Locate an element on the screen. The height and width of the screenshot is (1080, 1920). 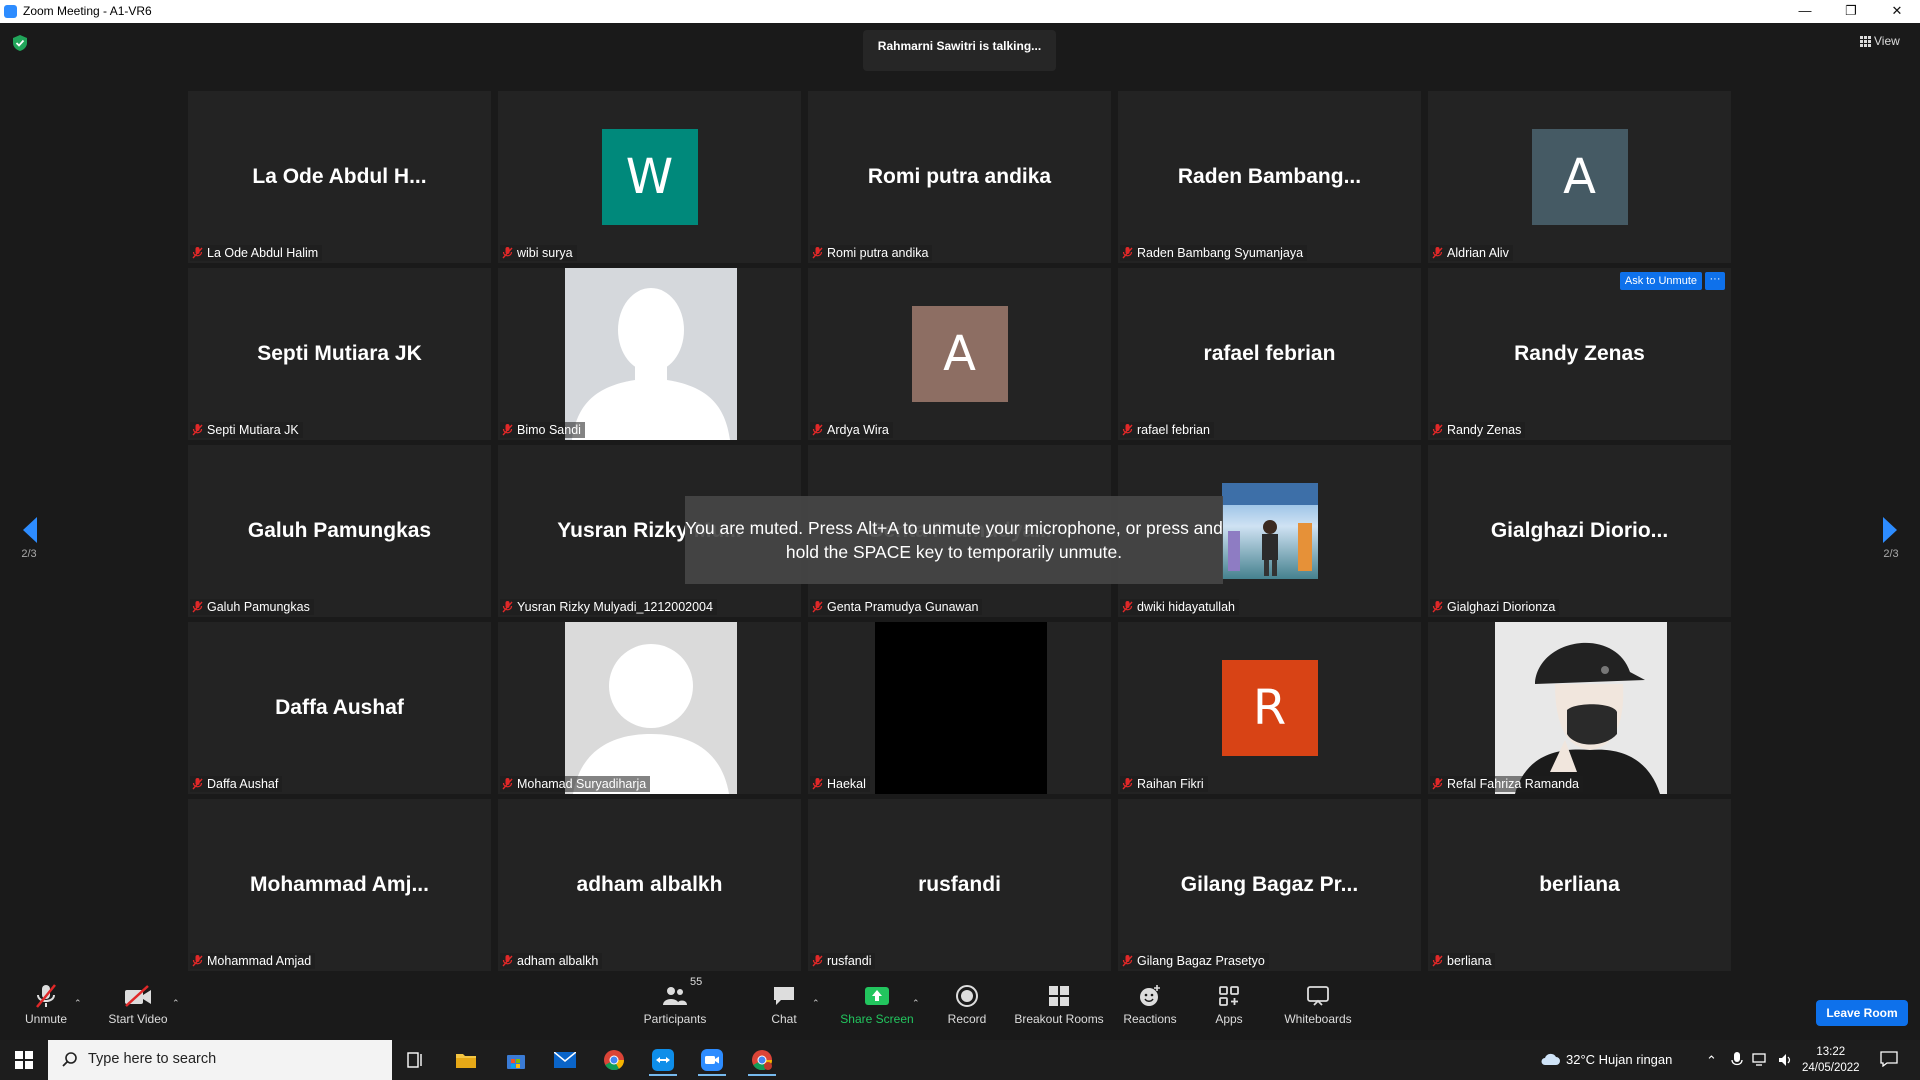
weather-text: 32°C Hujan ringan is located at coordinates (1619, 1059).